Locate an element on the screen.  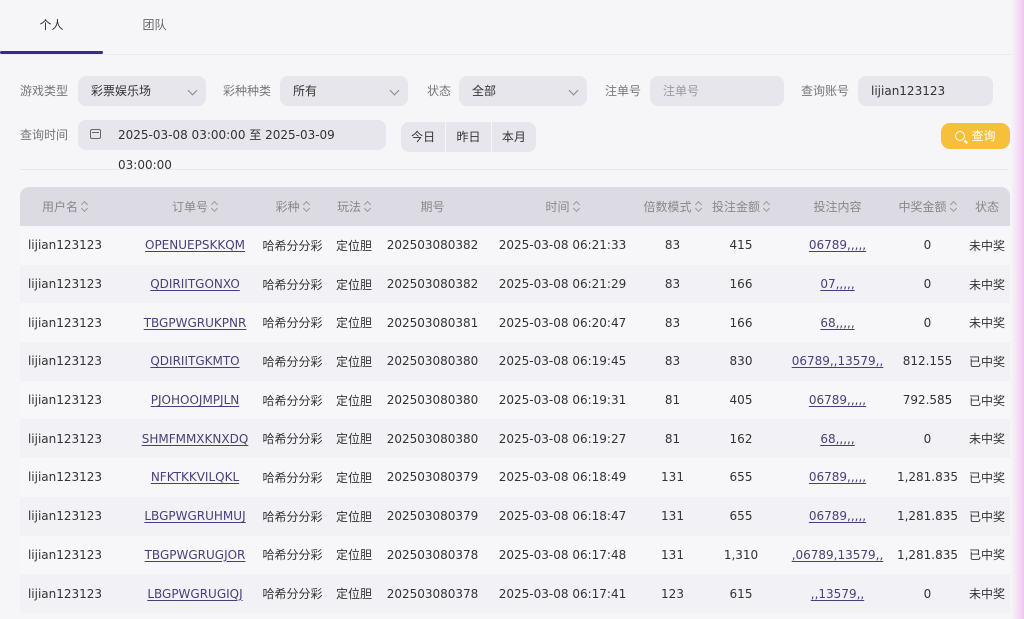
window-edge is located at coordinates (1018, 309).